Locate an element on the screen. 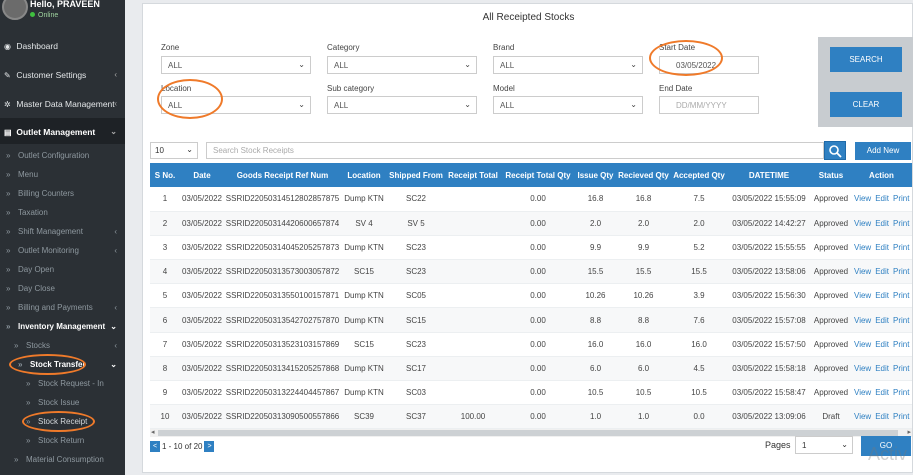  col-header: Goods Receipt Ref Num is located at coordinates (282, 175).